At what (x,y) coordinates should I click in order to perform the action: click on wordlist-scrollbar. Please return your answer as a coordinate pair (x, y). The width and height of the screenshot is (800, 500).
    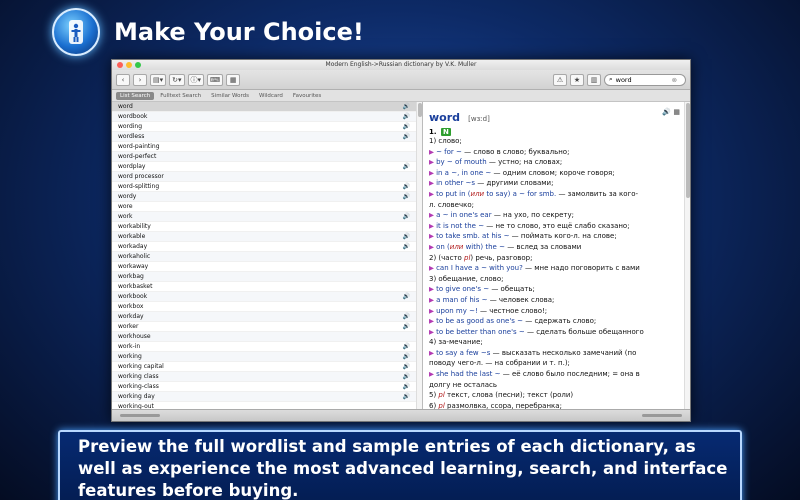
    Looking at the image, I should click on (419, 255).